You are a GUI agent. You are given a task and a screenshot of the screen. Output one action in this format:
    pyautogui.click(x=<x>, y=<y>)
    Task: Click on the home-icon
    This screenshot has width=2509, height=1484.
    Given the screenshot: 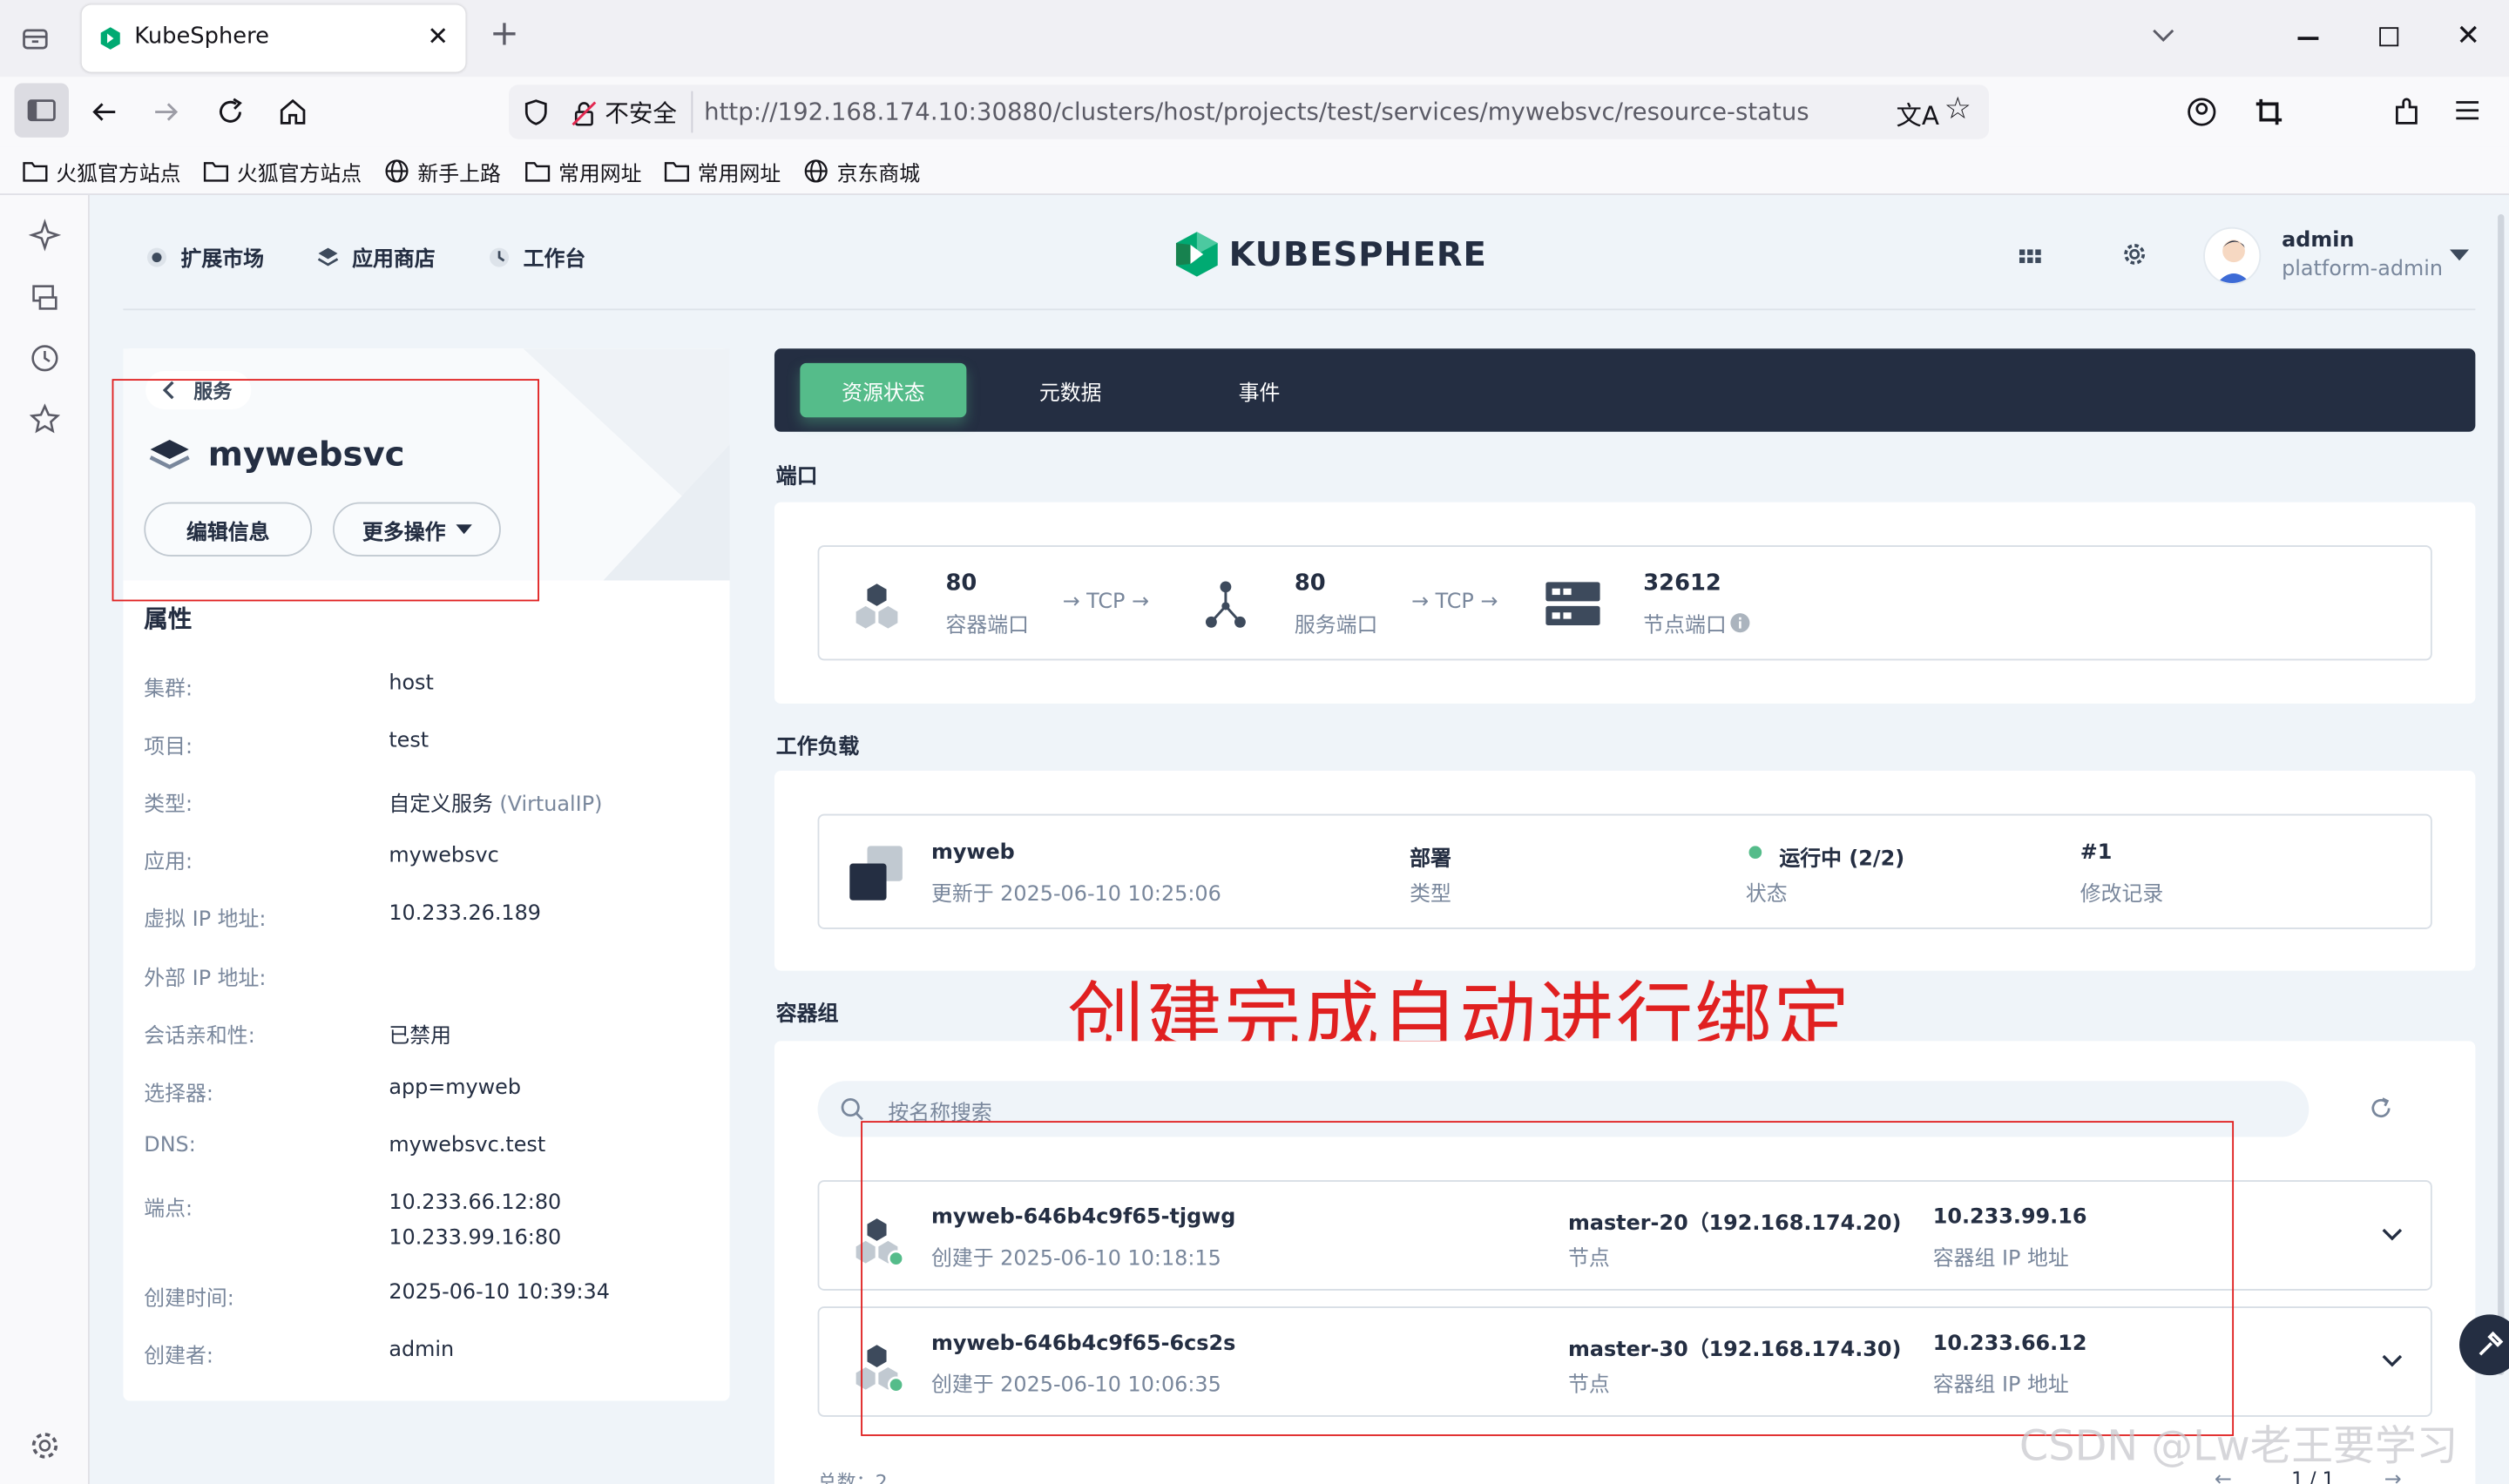 What is the action you would take?
    pyautogui.click(x=293, y=112)
    